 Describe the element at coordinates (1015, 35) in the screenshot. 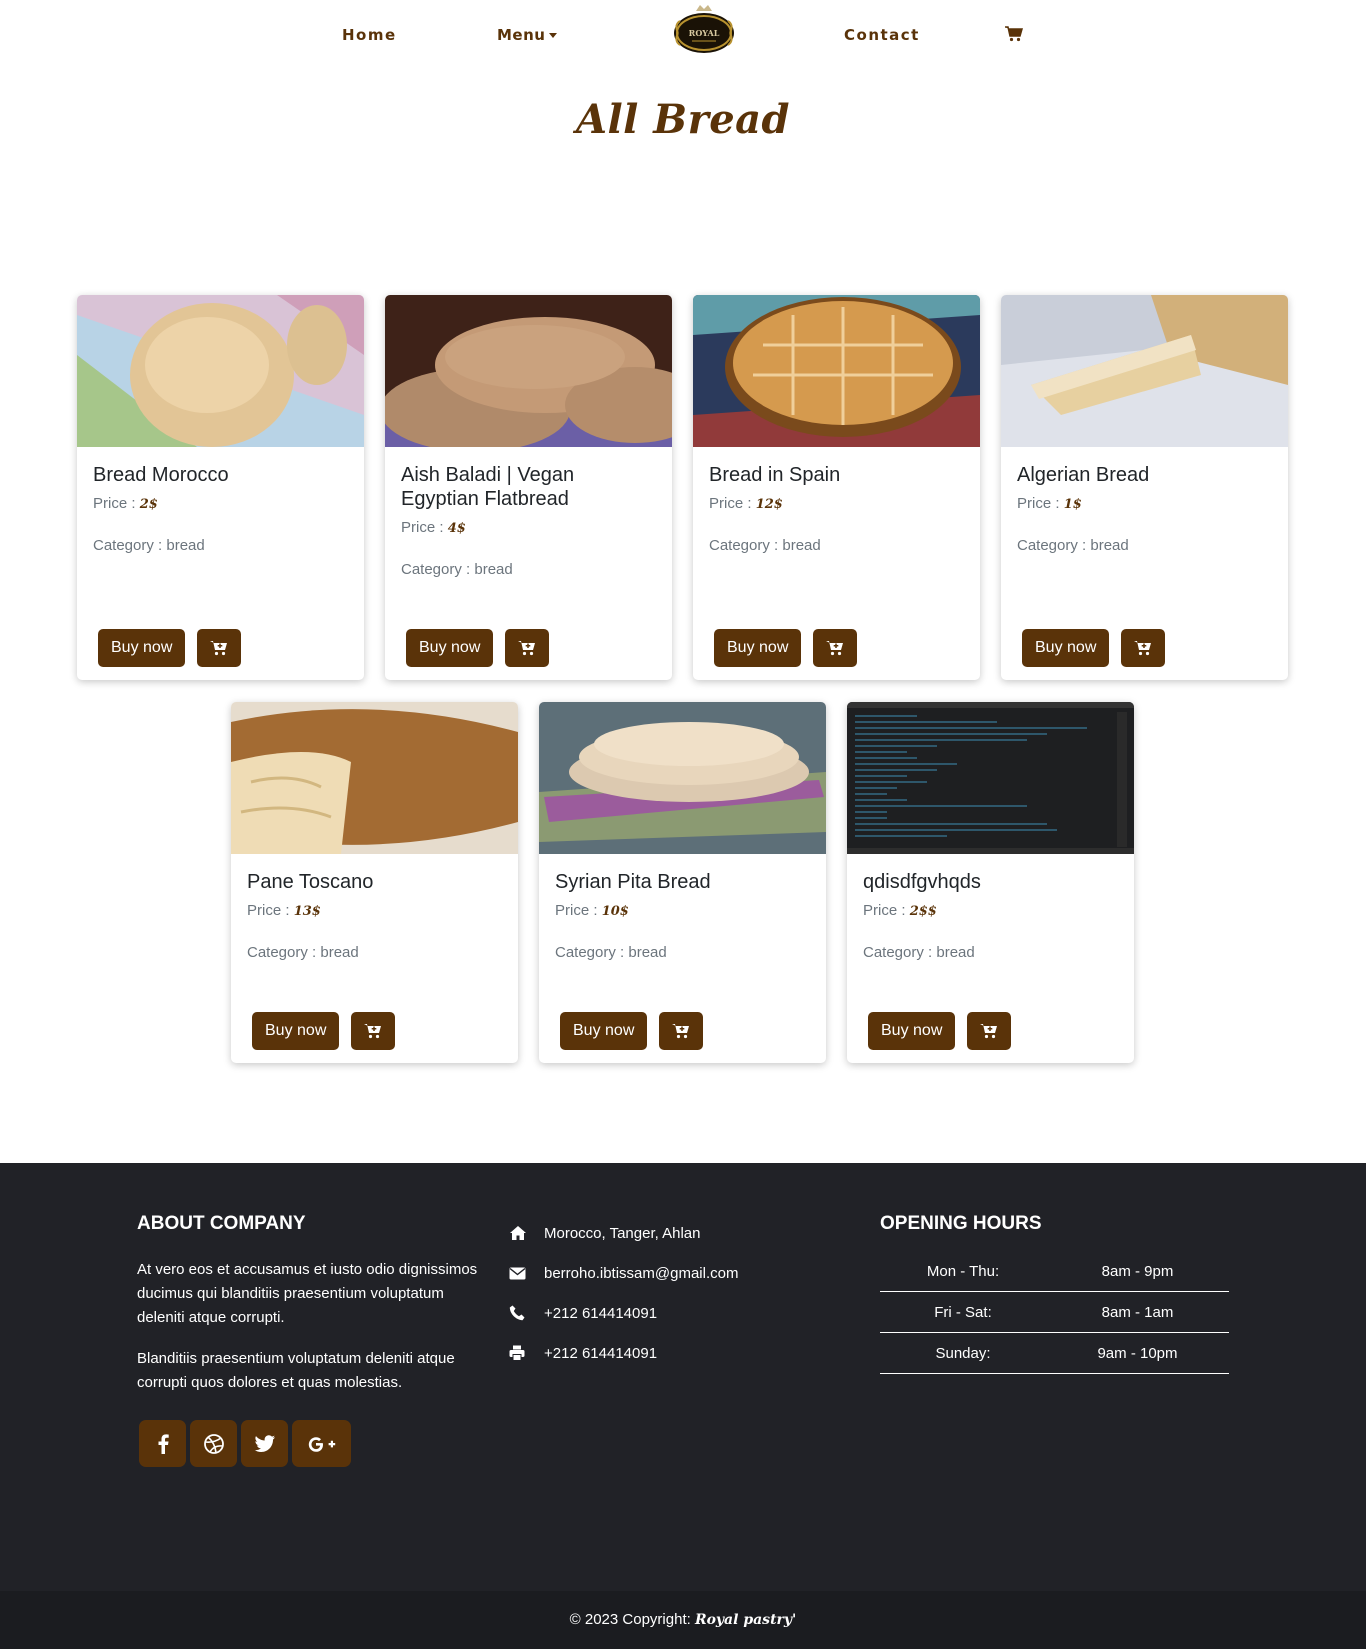

I see `cart-icon` at that location.